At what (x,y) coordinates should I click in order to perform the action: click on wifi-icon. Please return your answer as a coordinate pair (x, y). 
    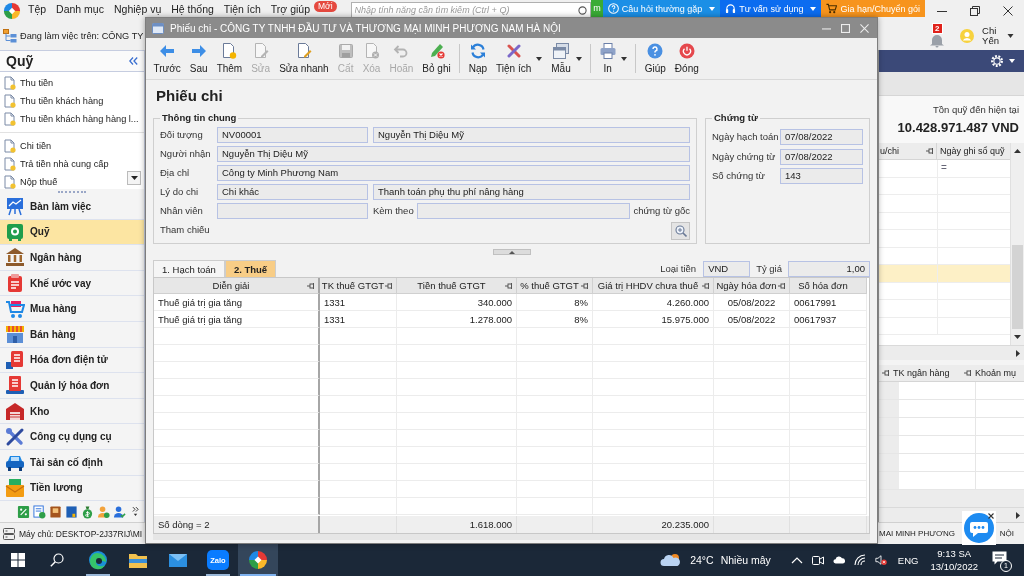
    Looking at the image, I should click on (859, 560).